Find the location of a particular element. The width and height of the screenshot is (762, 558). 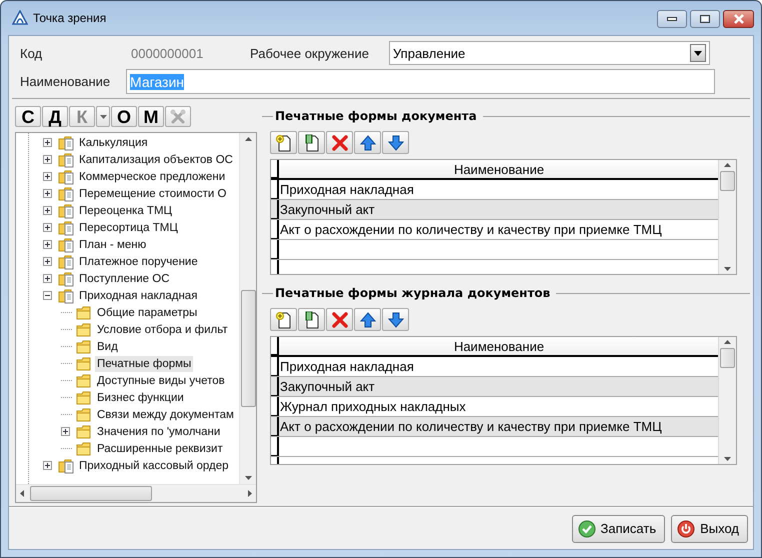

tree-item: Капитализация объектов ОС is located at coordinates (156, 160).